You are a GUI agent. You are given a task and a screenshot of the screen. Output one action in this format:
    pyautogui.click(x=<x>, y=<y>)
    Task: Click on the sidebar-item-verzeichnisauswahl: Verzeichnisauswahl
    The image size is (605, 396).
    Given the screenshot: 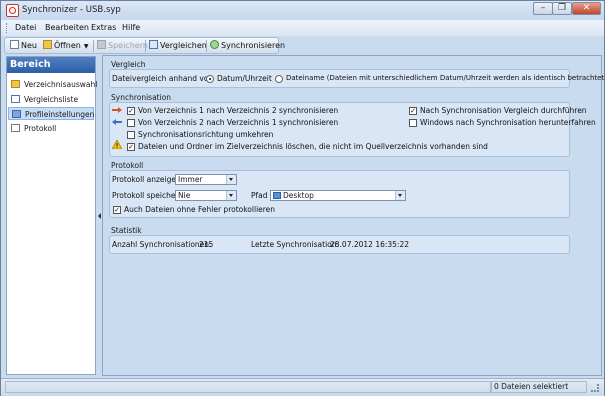 What is the action you would take?
    pyautogui.click(x=53, y=84)
    